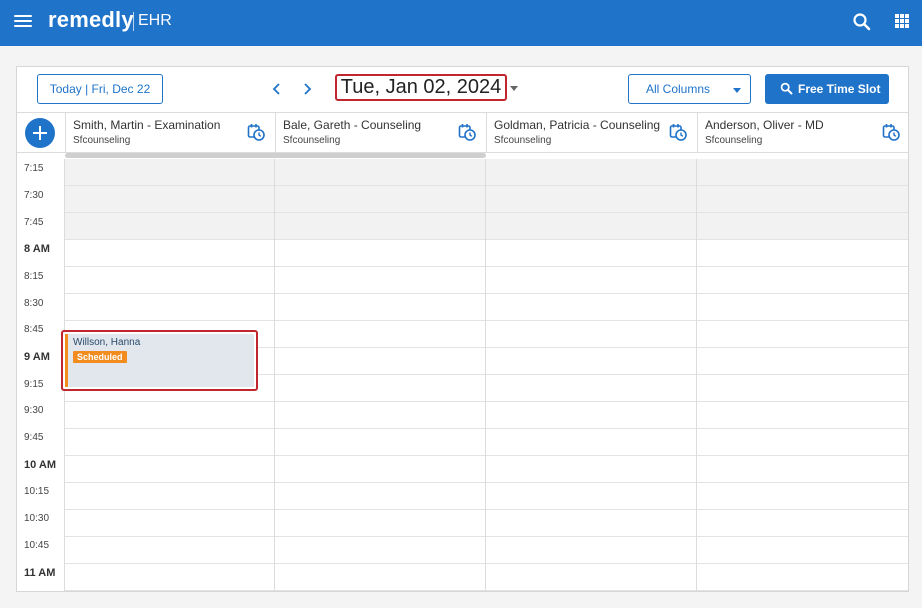  Describe the element at coordinates (40, 133) in the screenshot. I see `add-appointment-button` at that location.